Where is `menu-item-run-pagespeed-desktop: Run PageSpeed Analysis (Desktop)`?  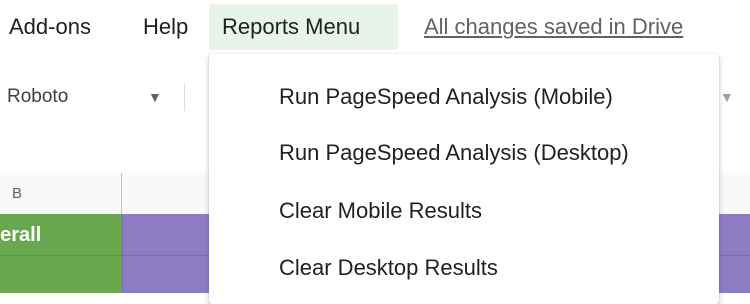 menu-item-run-pagespeed-desktop: Run PageSpeed Analysis (Desktop) is located at coordinates (464, 153).